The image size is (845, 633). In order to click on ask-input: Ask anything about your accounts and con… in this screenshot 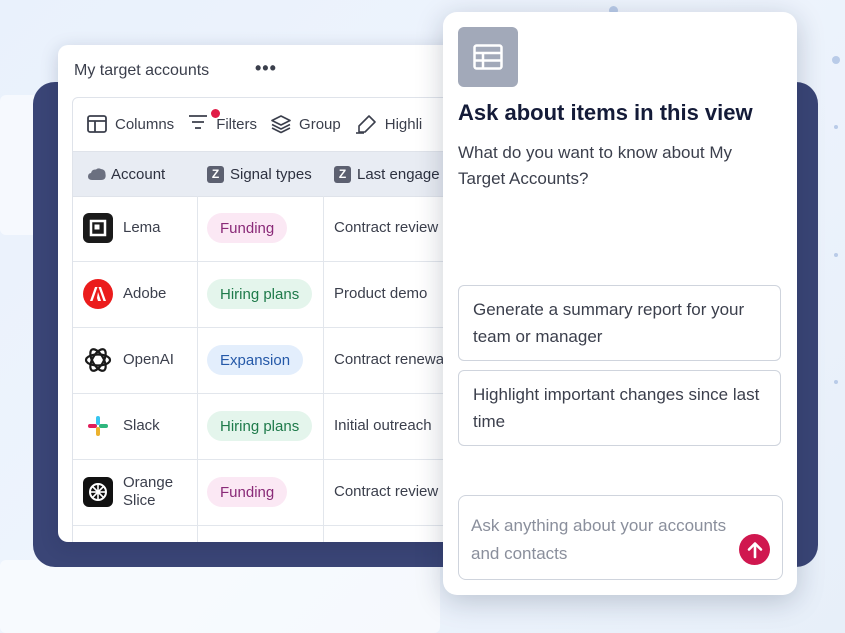, I will do `click(620, 537)`.